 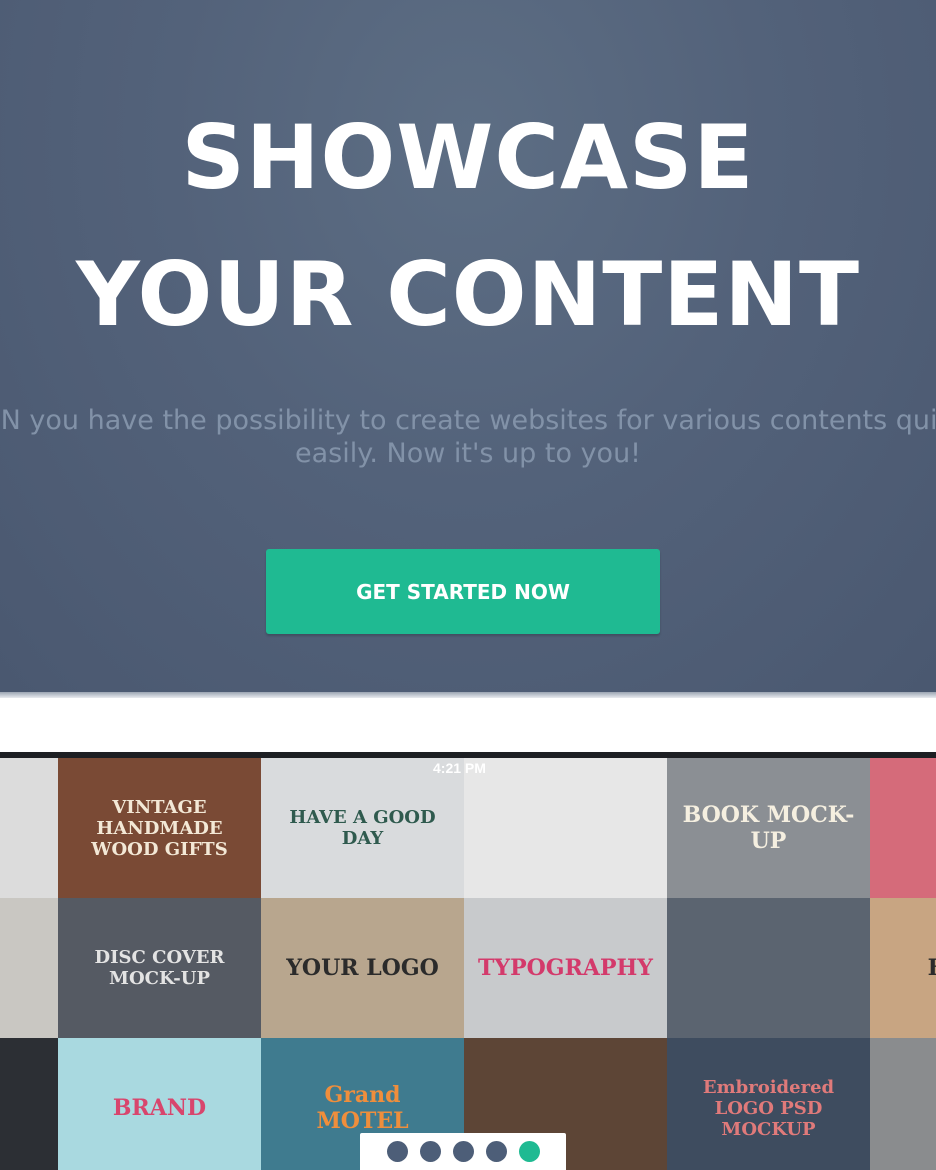 What do you see at coordinates (468, 294) in the screenshot?
I see `headline-line-2: YOUR CONTENT` at bounding box center [468, 294].